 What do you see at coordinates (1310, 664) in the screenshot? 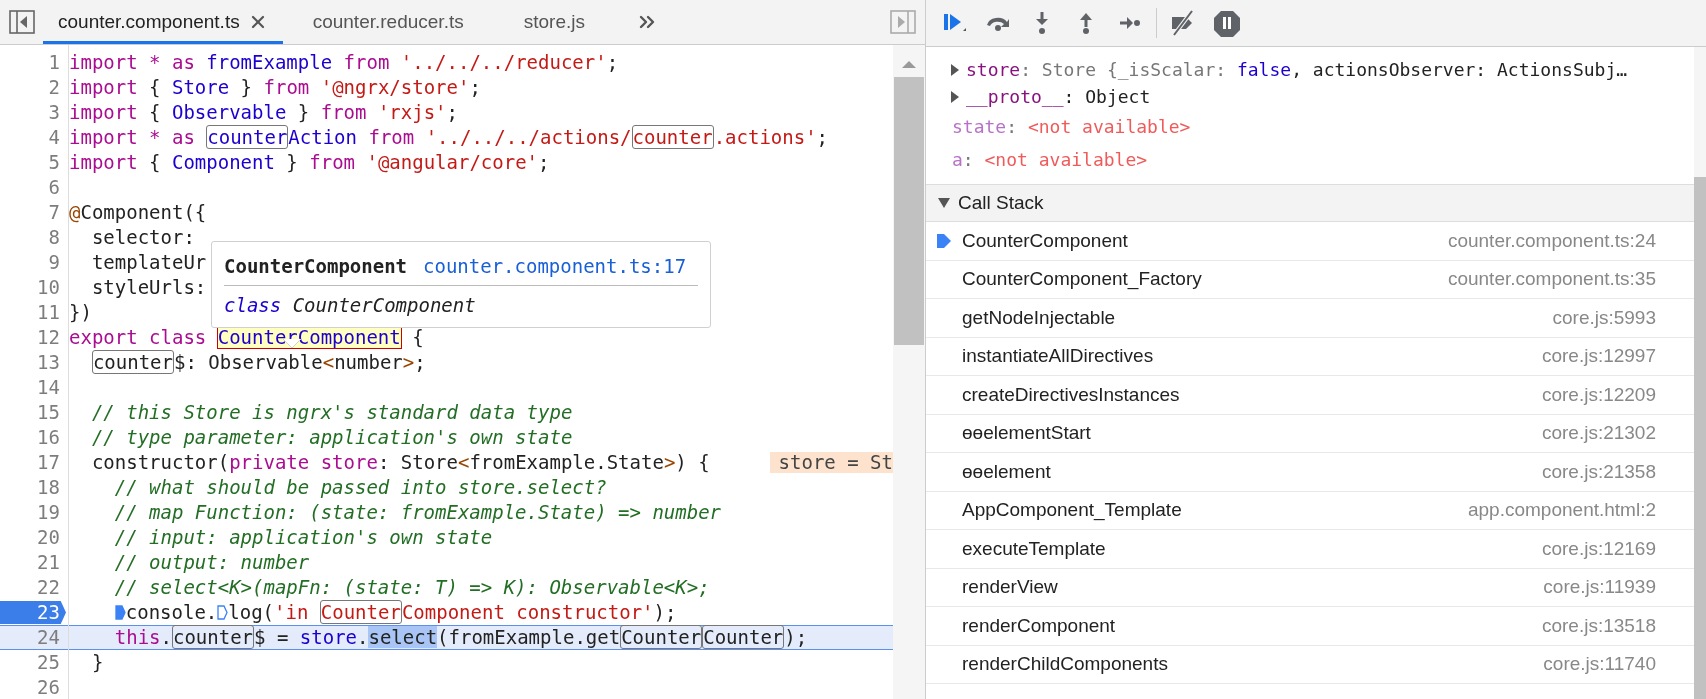
I see `call-frame: renderChildComponents core.js:11740` at bounding box center [1310, 664].